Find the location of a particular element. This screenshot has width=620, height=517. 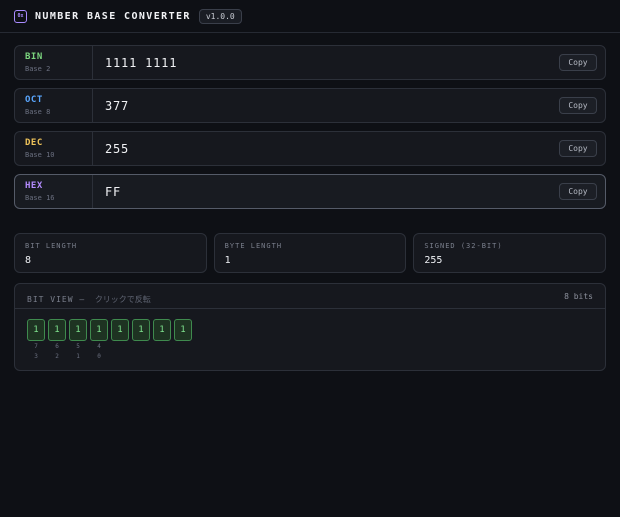

row-base: Base 2 is located at coordinates (38, 69).